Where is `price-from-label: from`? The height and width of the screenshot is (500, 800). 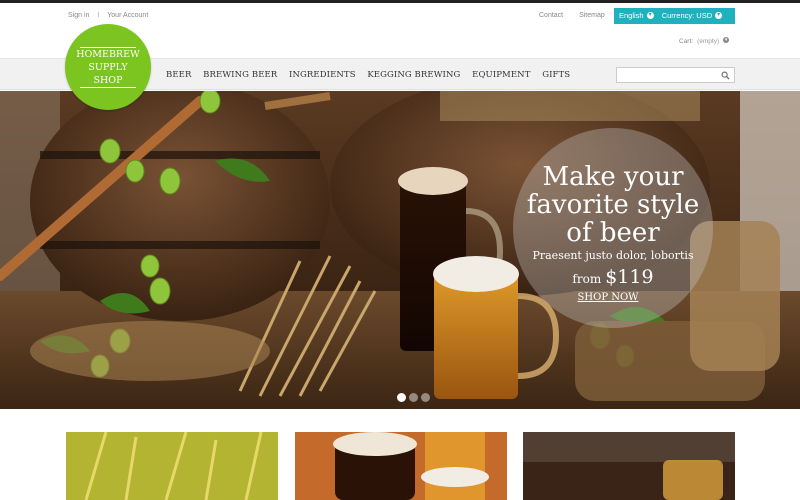 price-from-label: from is located at coordinates (587, 279).